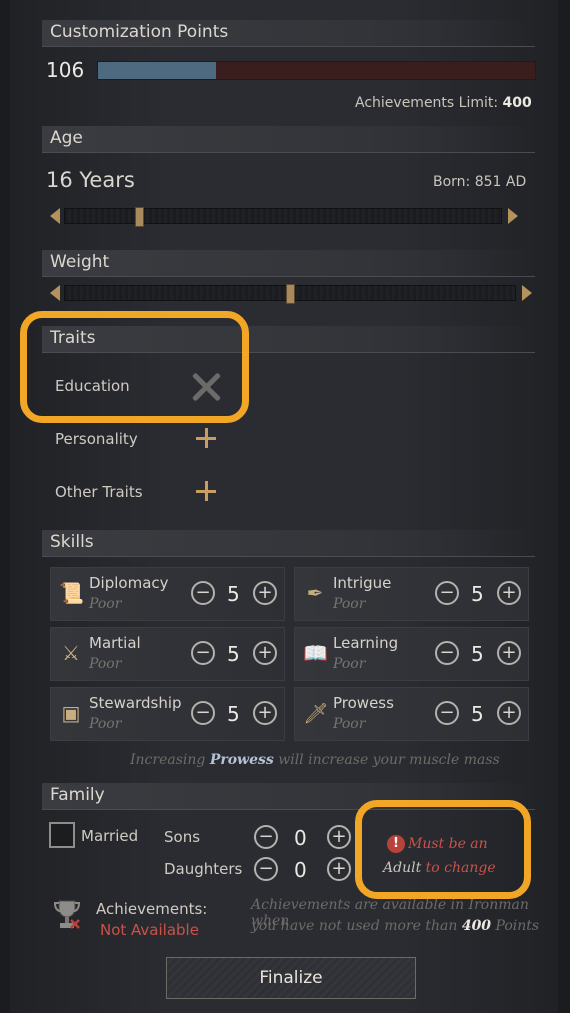  I want to click on trophy-icon, so click(67, 914).